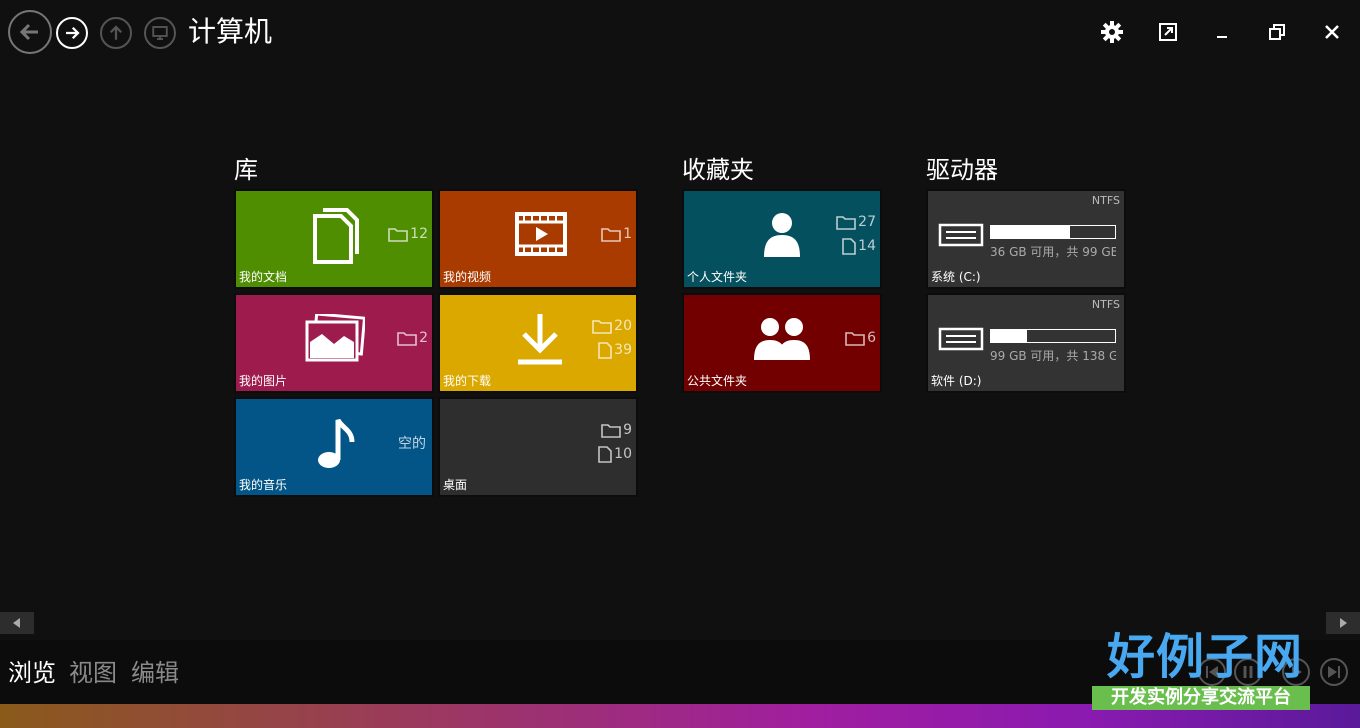 This screenshot has width=1360, height=728. What do you see at coordinates (718, 170) in the screenshot?
I see `favorites-section-title: 收藏夹` at bounding box center [718, 170].